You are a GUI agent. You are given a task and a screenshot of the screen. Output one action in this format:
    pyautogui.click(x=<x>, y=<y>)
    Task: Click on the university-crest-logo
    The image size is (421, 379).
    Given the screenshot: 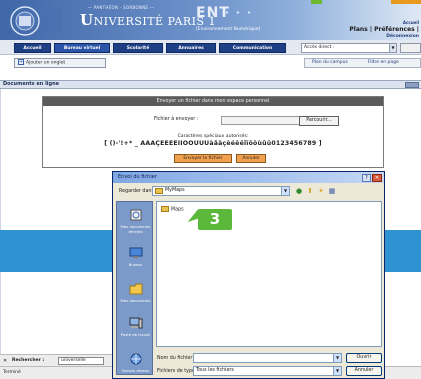 What is the action you would take?
    pyautogui.click(x=36, y=21)
    